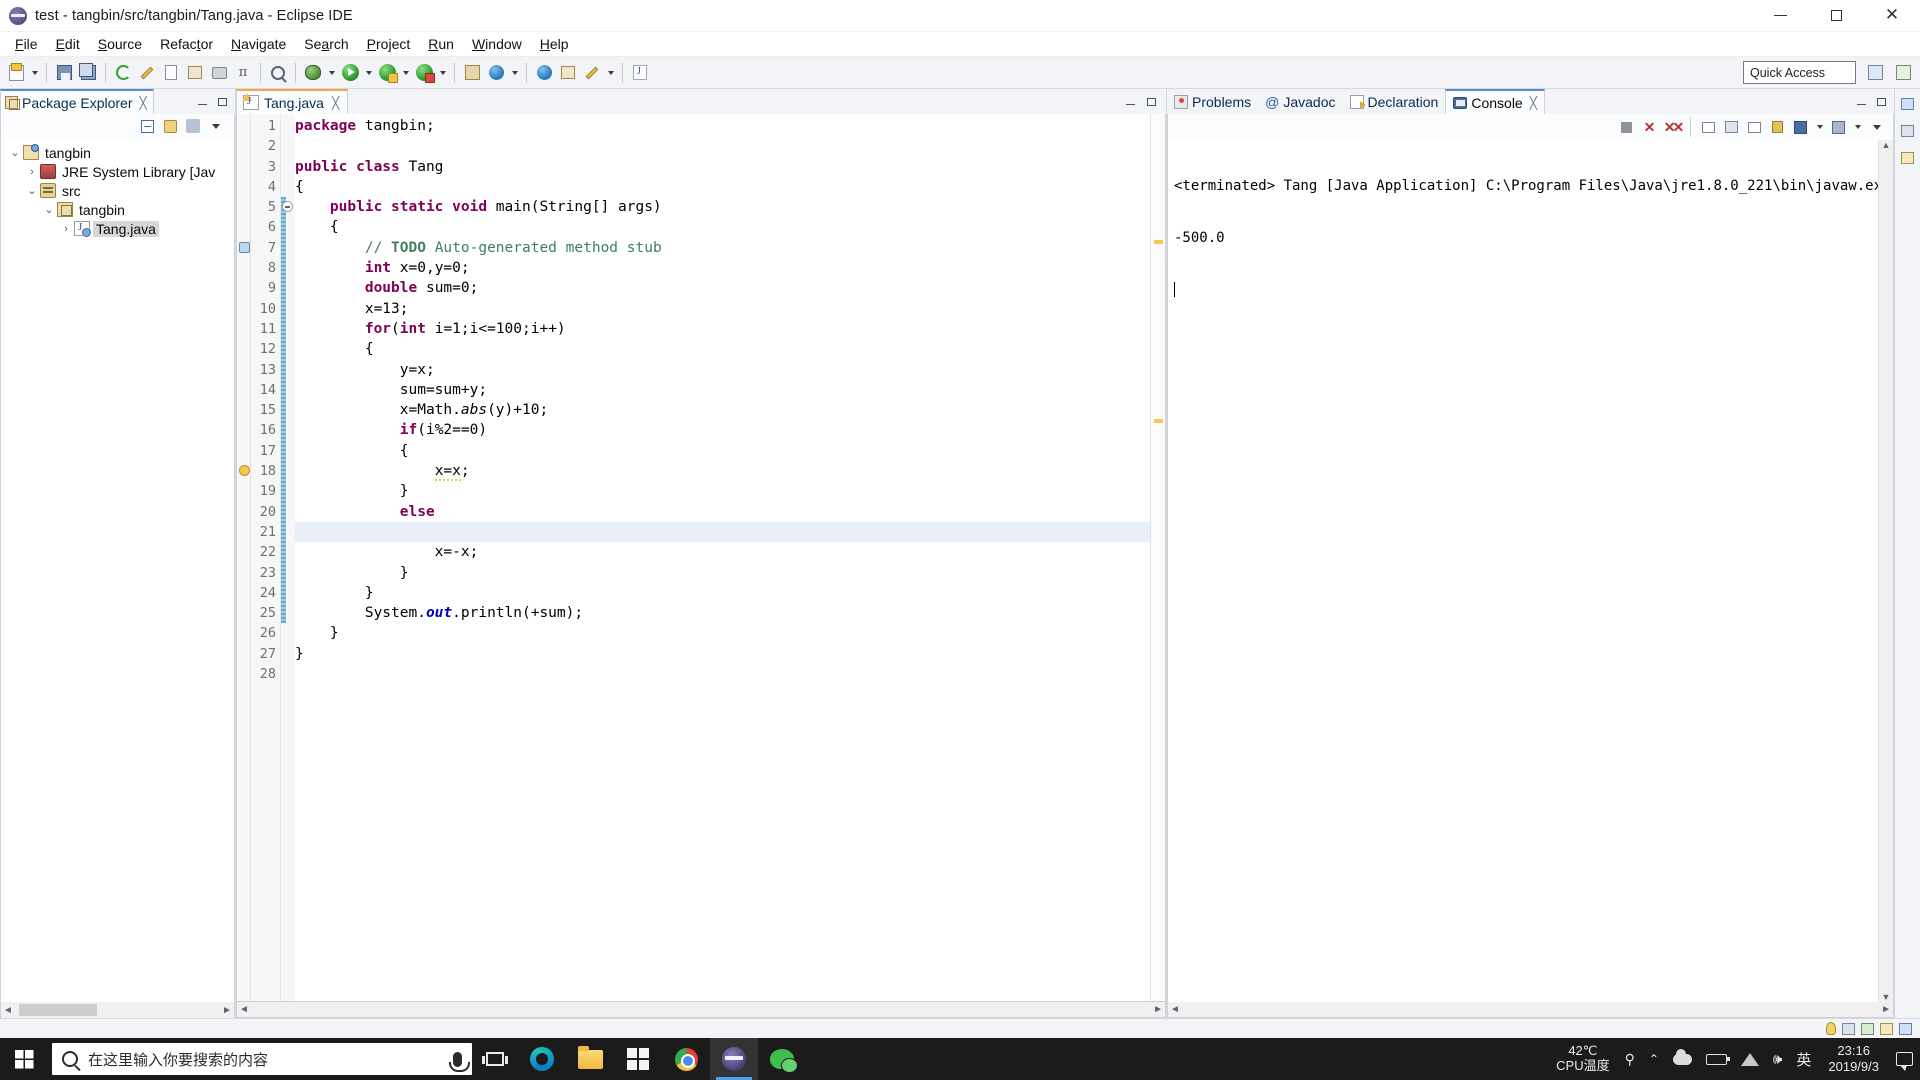 The height and width of the screenshot is (1080, 1920). What do you see at coordinates (26, 44) in the screenshot?
I see `menu-file: File` at bounding box center [26, 44].